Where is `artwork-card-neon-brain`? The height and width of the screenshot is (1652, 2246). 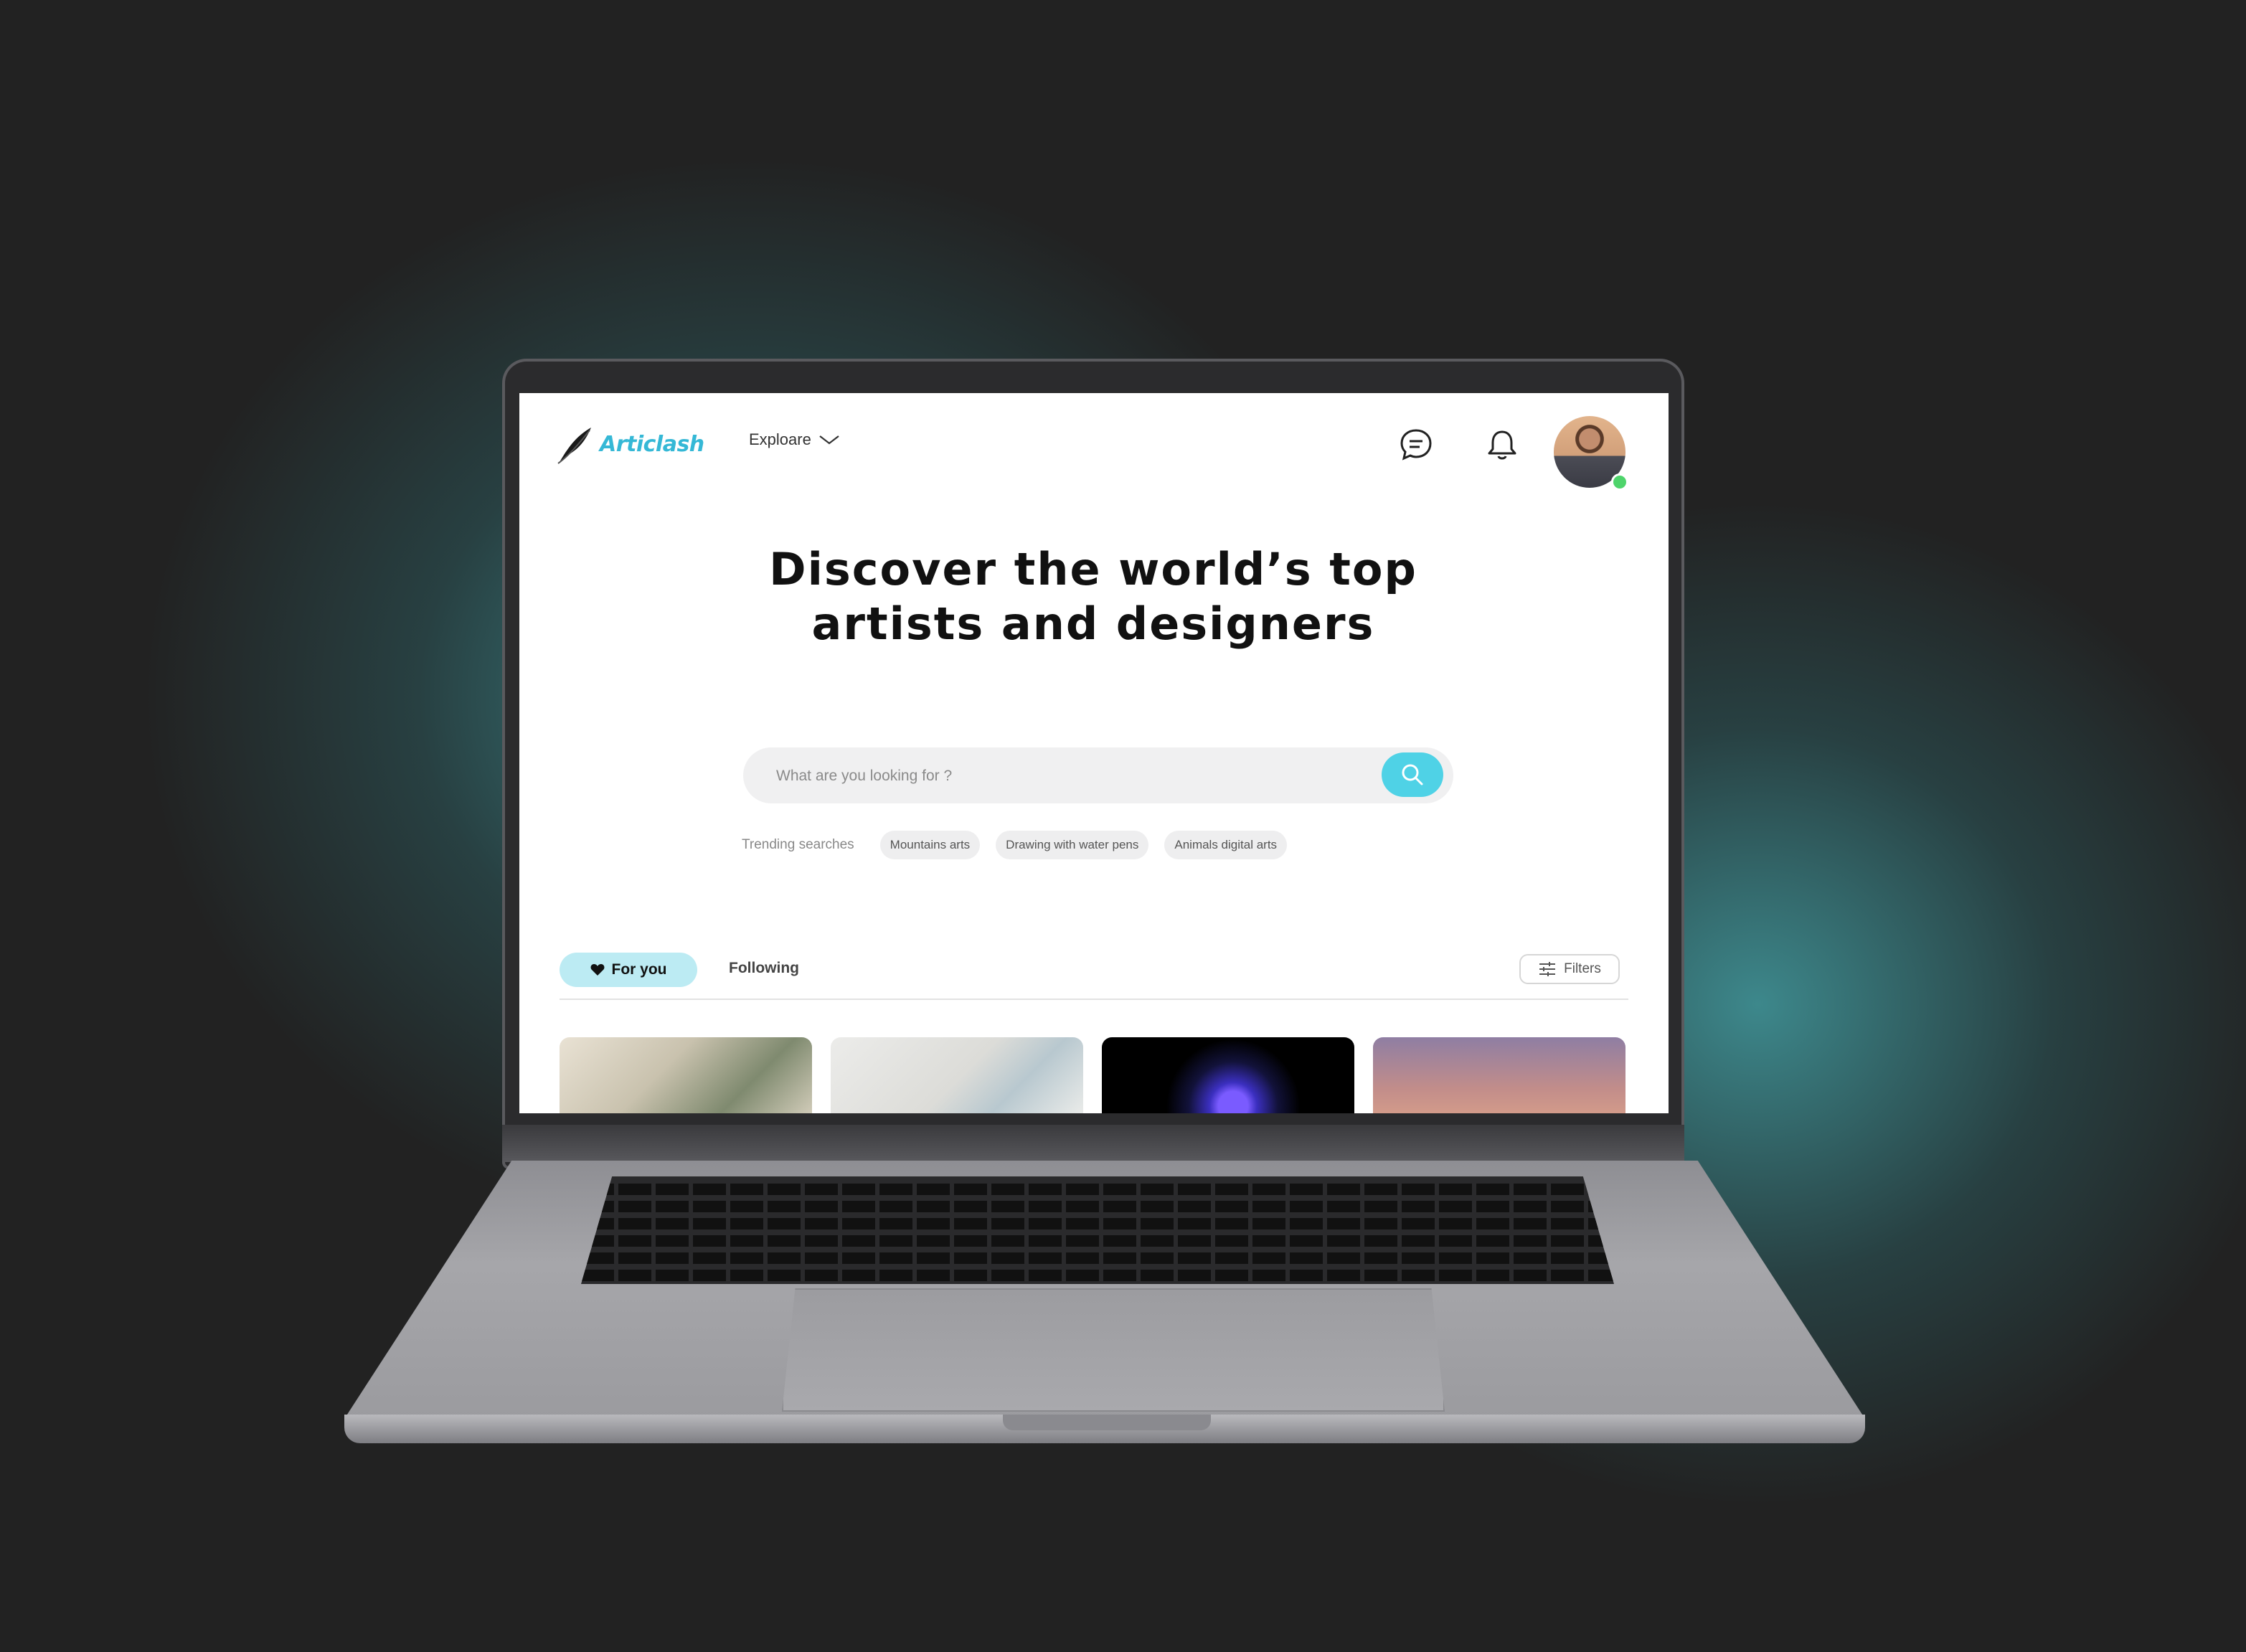 artwork-card-neon-brain is located at coordinates (1228, 1075).